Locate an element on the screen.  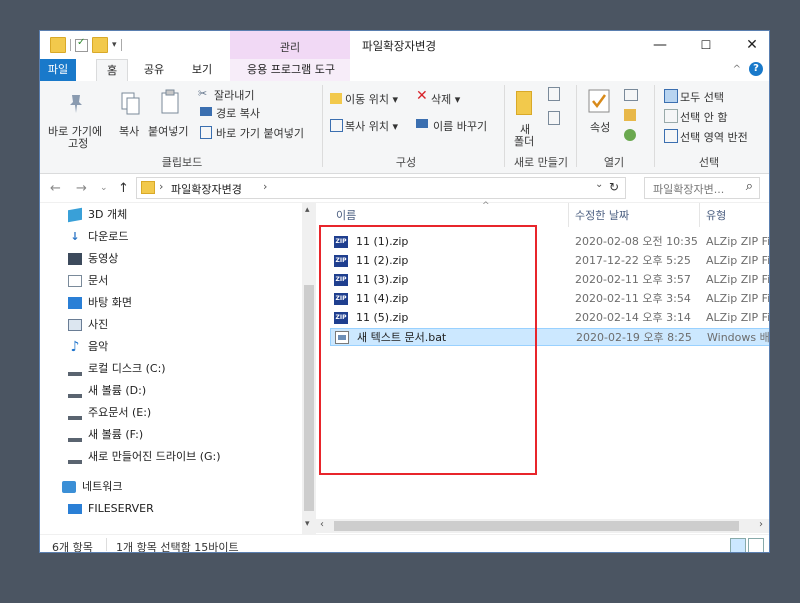
file-type: Windows 배치 파일 is located at coordinates (738, 337).